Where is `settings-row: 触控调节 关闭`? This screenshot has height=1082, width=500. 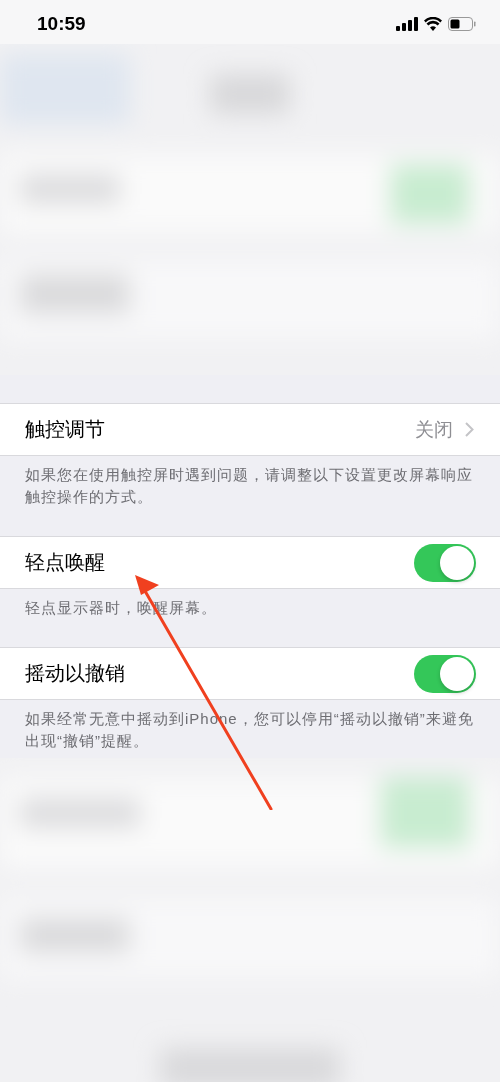 settings-row: 触控调节 关闭 is located at coordinates (250, 429).